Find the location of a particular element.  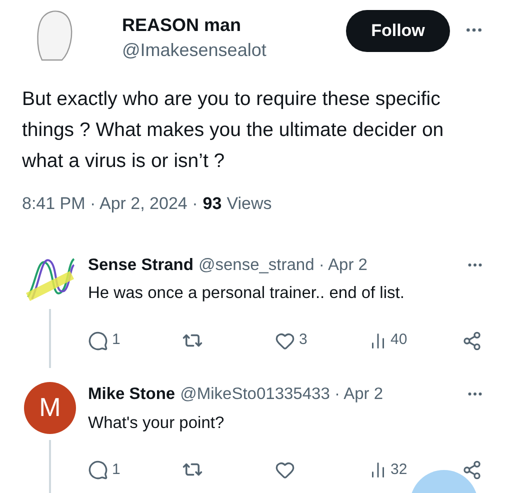

reply-text: What's your point? is located at coordinates (157, 423).